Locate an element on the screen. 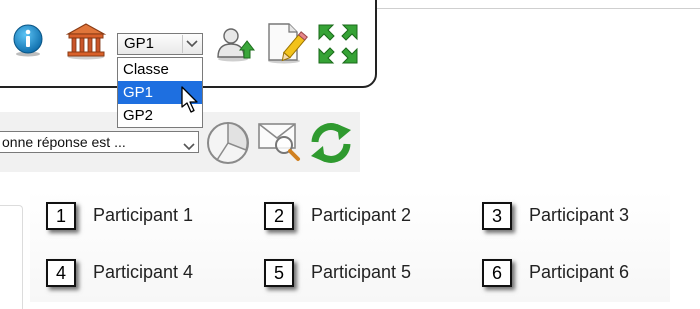 The height and width of the screenshot is (309, 700). participant-number: 4 is located at coordinates (61, 273).